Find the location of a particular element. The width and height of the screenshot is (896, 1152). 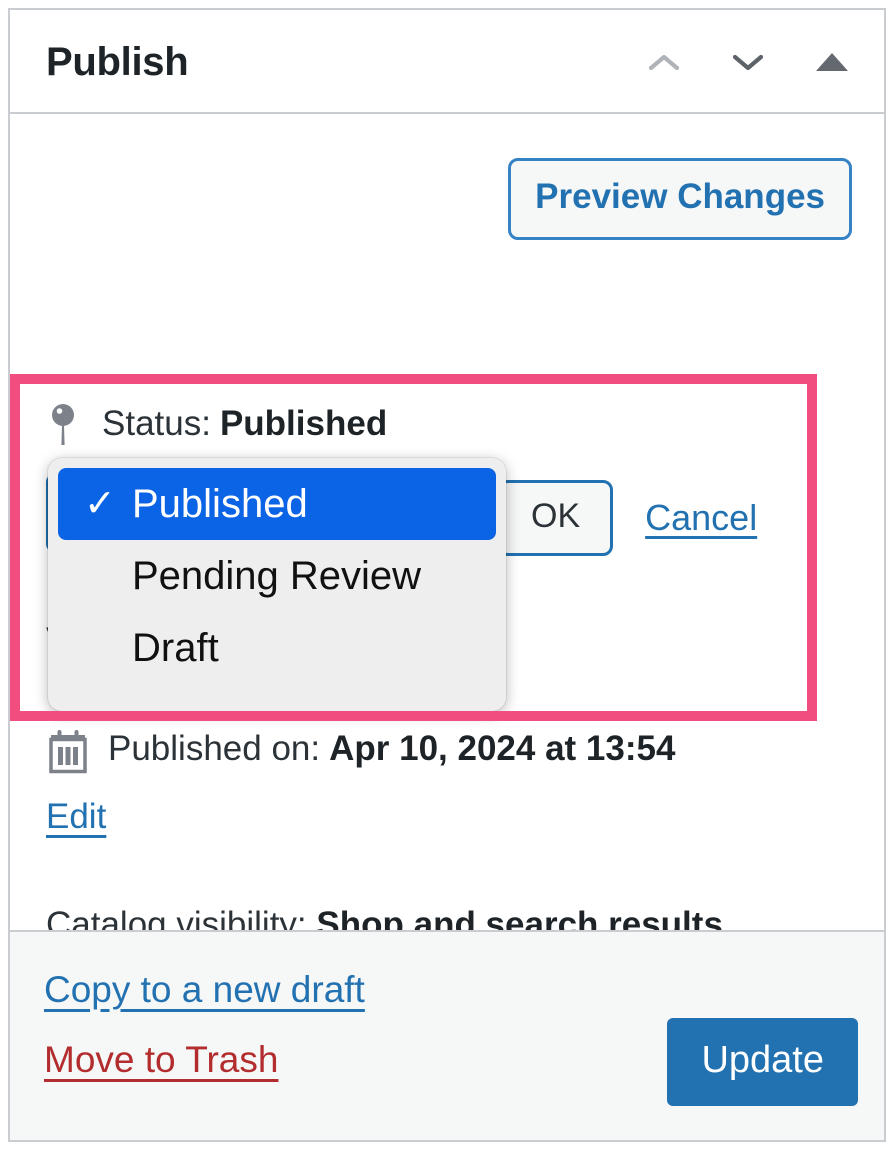

status-ok-button: OK is located at coordinates (556, 518).